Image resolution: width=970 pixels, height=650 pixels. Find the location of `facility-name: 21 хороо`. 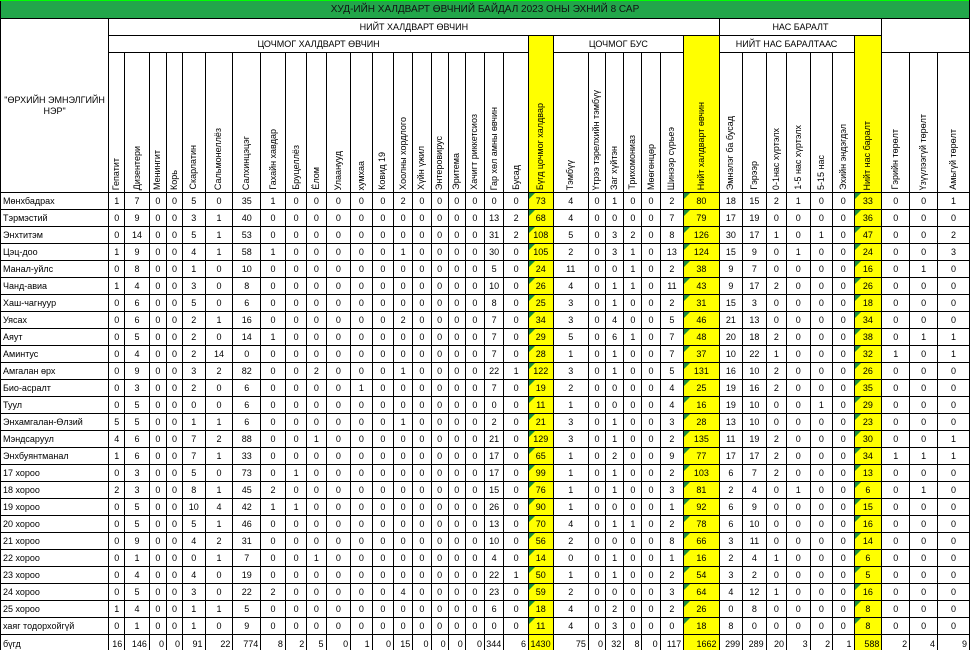

facility-name: 21 хороо is located at coordinates (55, 541).